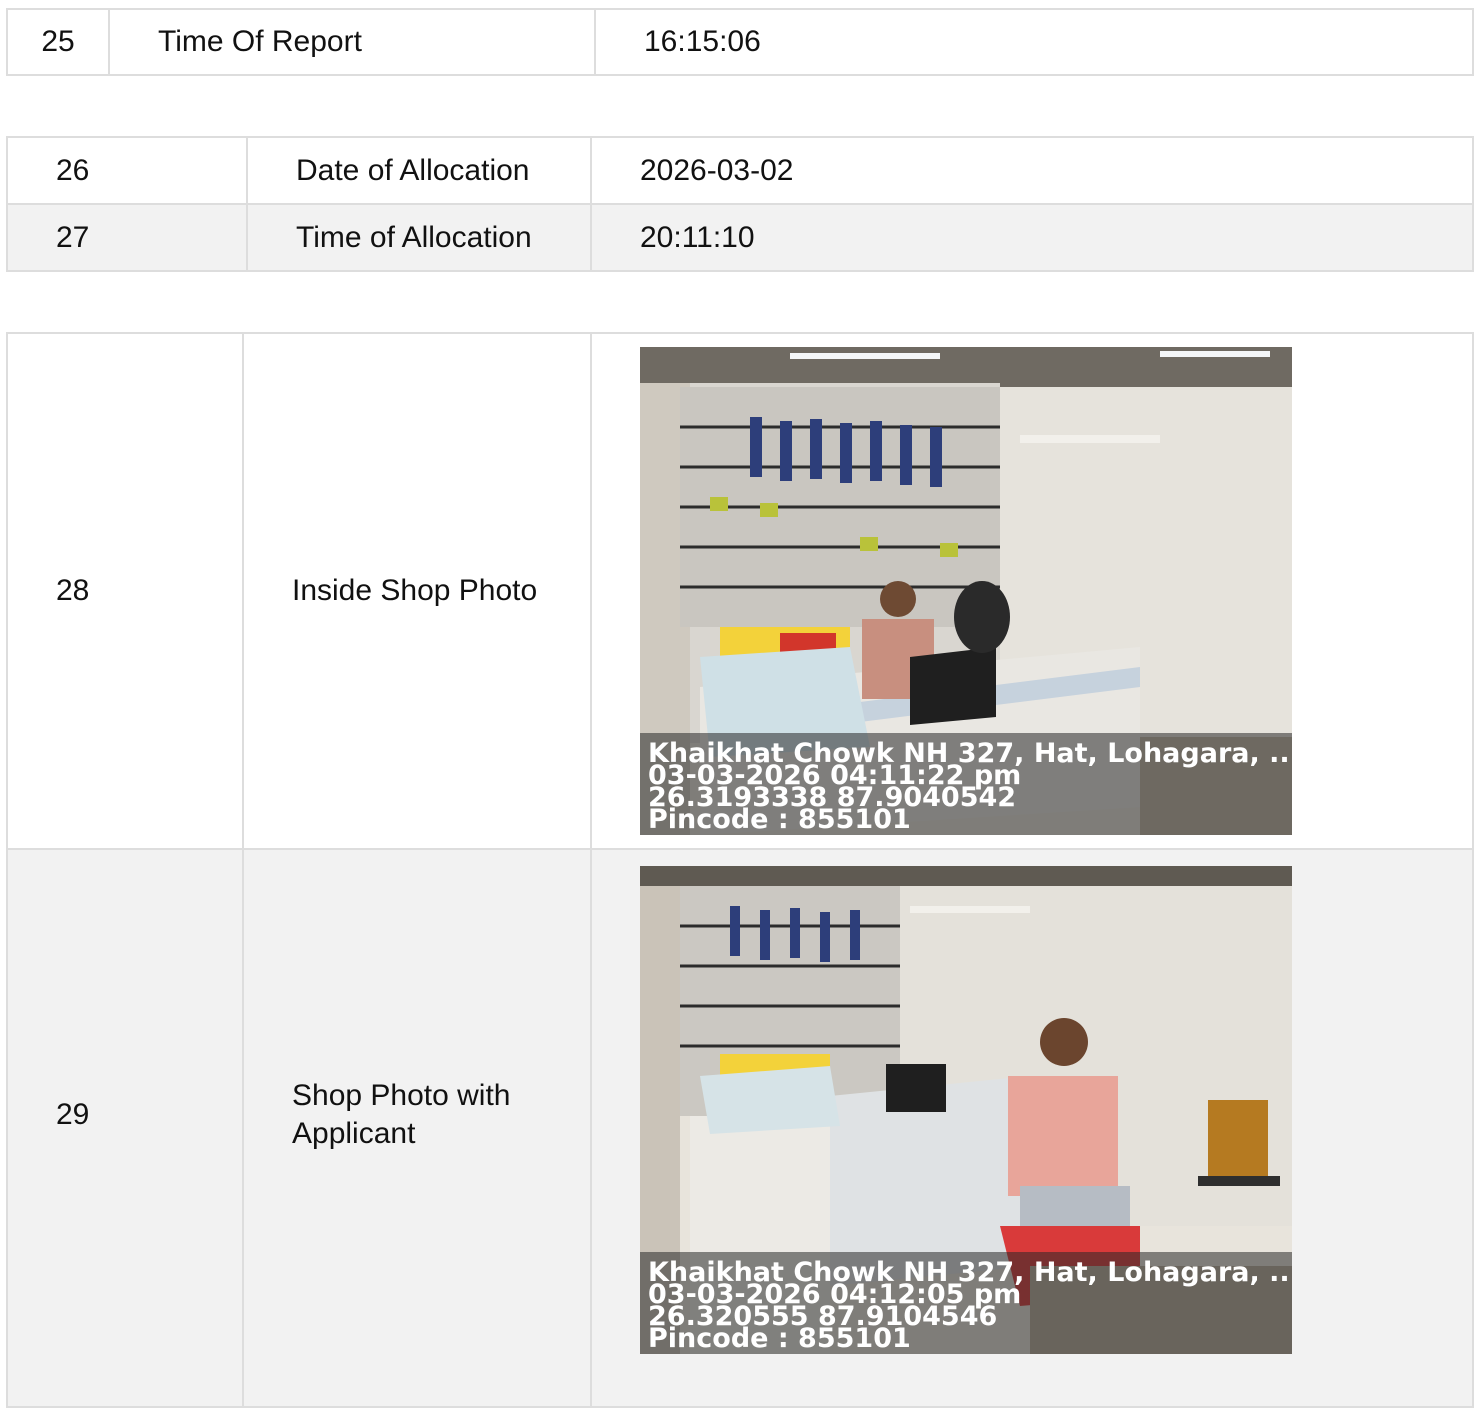  I want to click on row-number: 25, so click(58, 42).